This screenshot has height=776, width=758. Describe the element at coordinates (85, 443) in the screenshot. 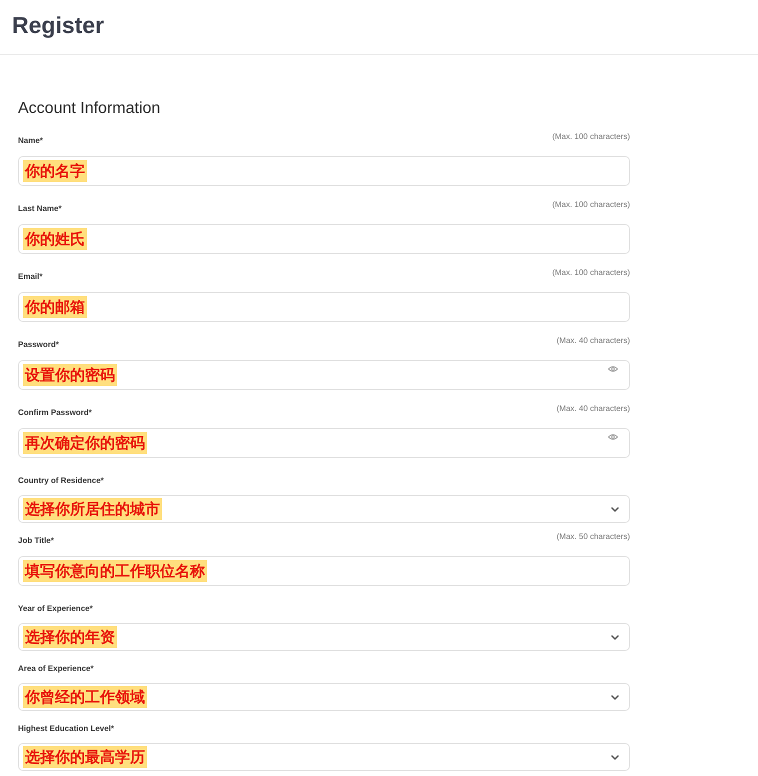

I see `field-value: 再次确定你的密码` at that location.